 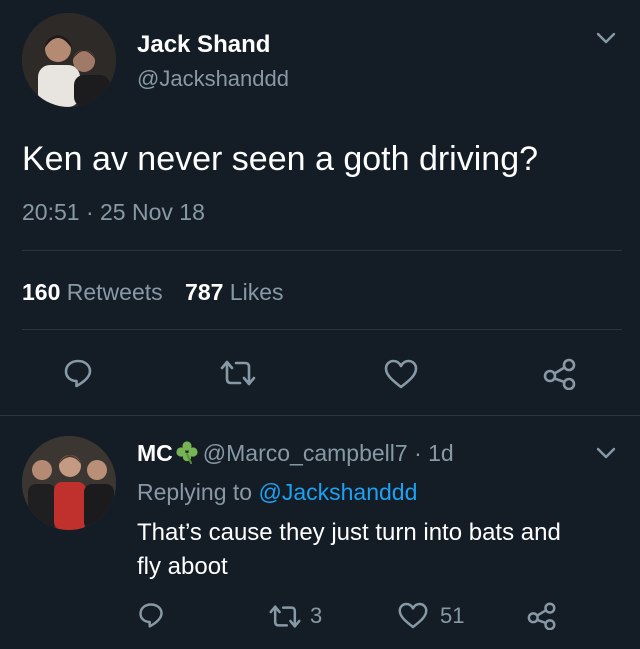 I want to click on replying-to-label: Replying to, so click(x=195, y=492).